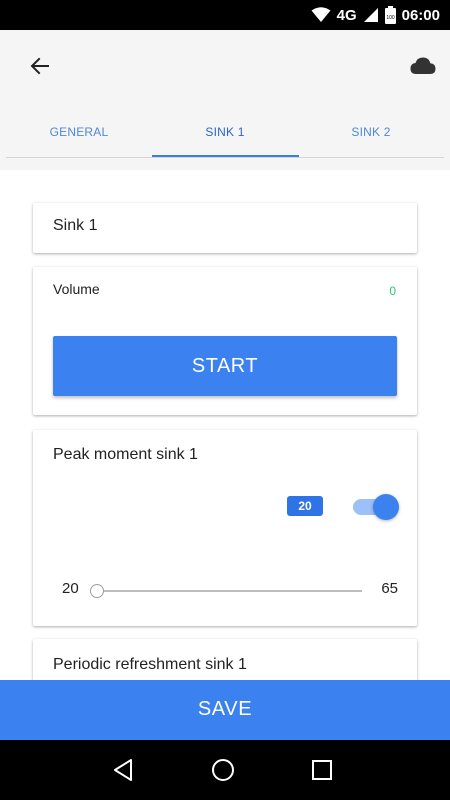 The width and height of the screenshot is (450, 800). I want to click on status-icons: 4G 100 06:00, so click(375, 15).